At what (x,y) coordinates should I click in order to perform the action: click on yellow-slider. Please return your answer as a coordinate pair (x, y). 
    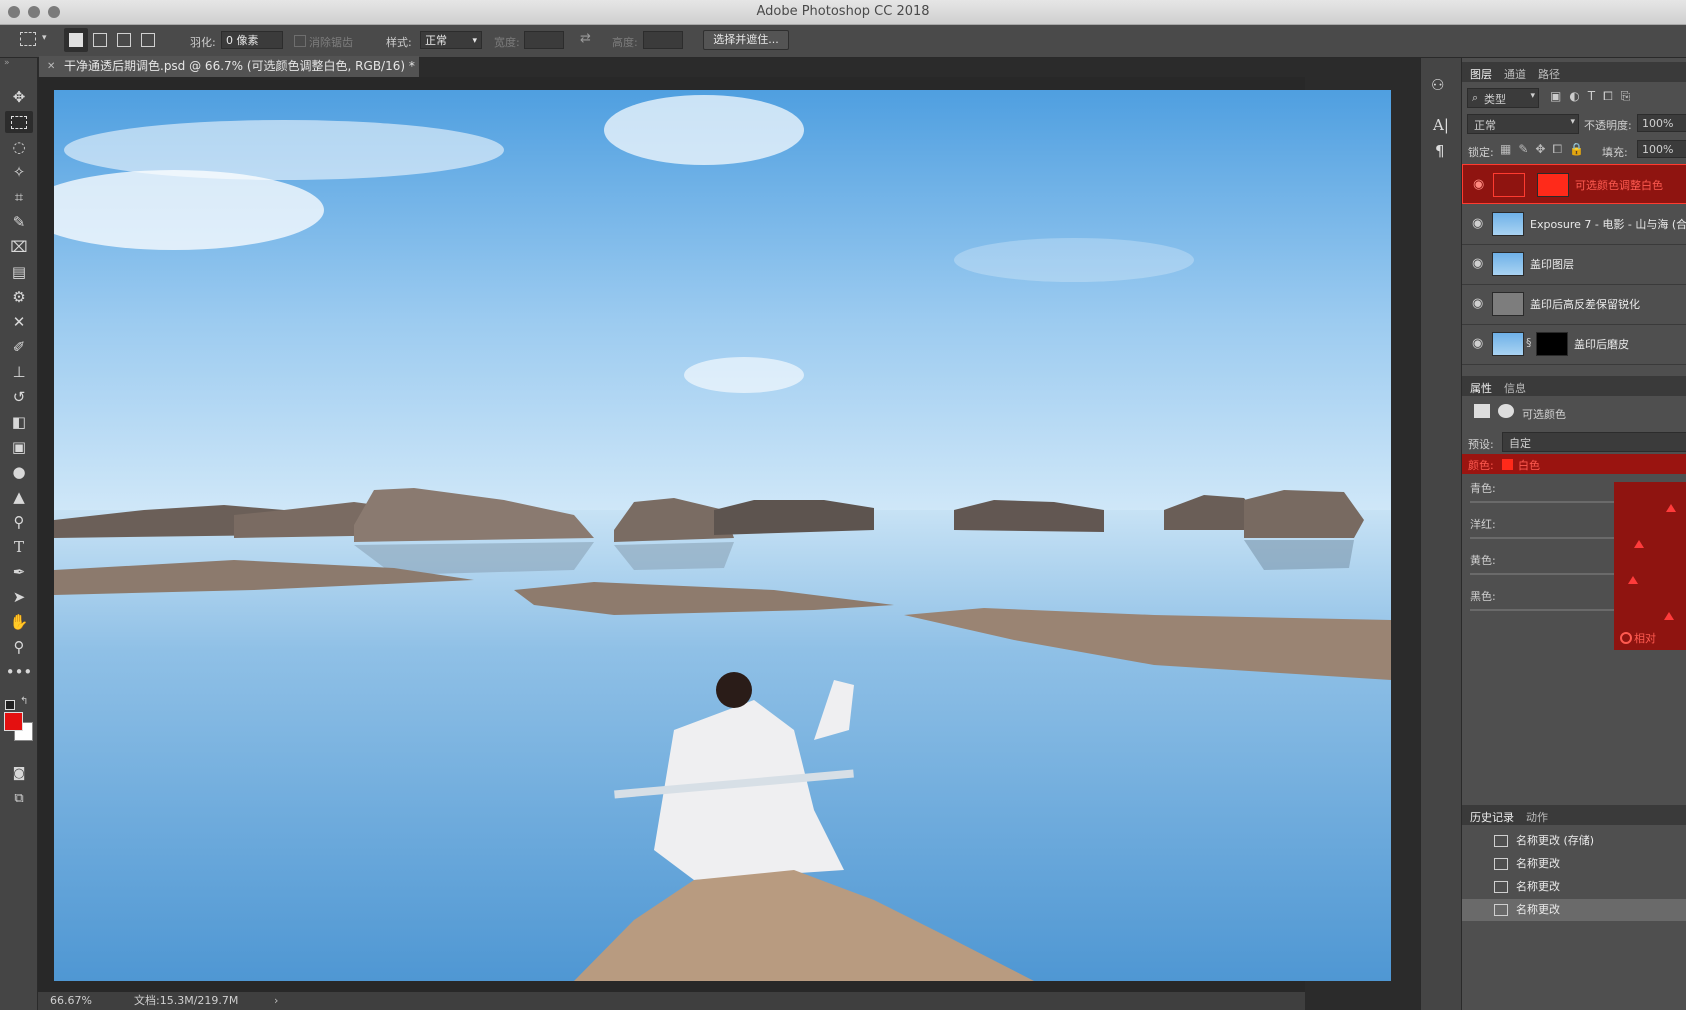
    Looking at the image, I should click on (1542, 574).